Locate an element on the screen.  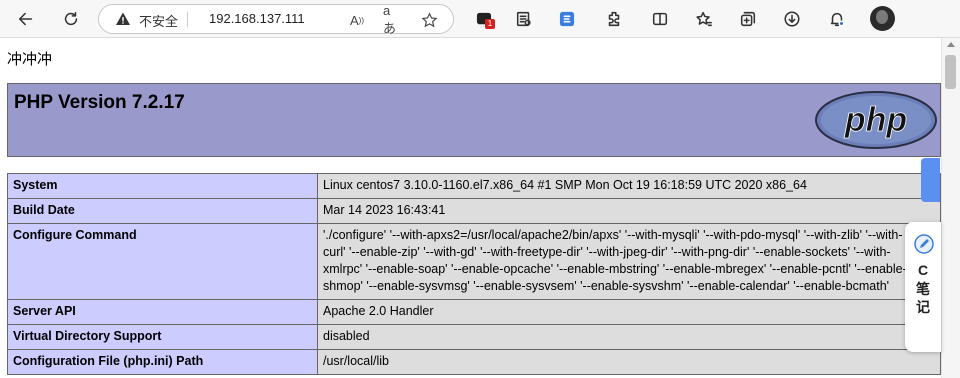
table-row: Virtual Directory Support disabled is located at coordinates (474, 337).